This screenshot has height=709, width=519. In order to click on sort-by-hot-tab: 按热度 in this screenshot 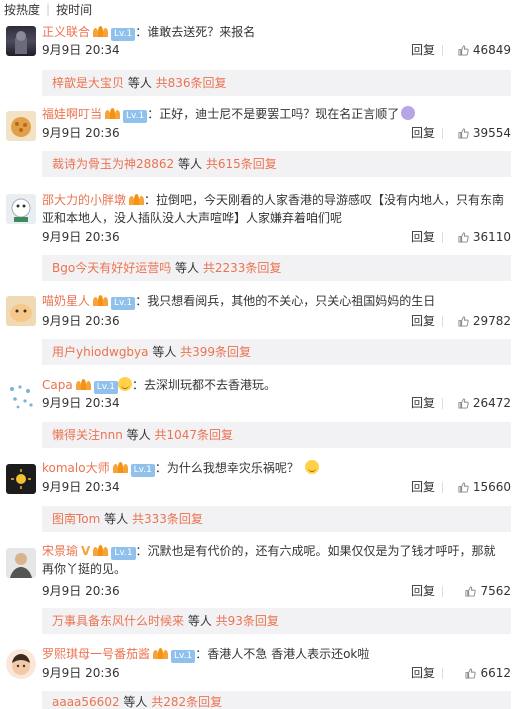, I will do `click(22, 9)`.